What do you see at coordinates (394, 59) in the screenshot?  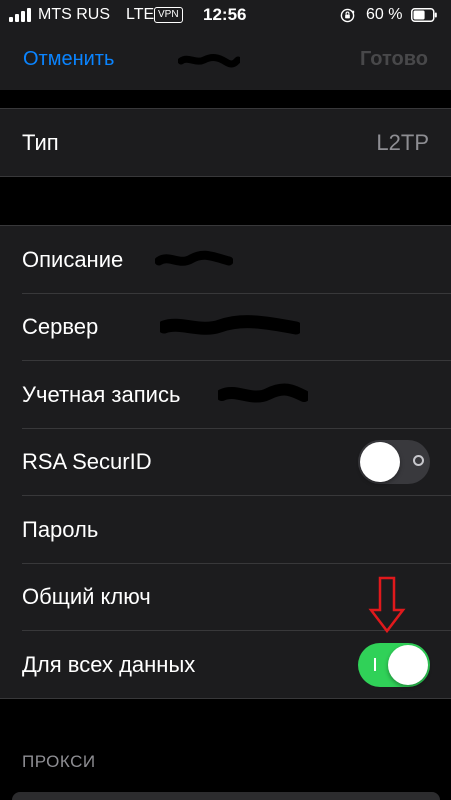 I see `done-button: Готово` at bounding box center [394, 59].